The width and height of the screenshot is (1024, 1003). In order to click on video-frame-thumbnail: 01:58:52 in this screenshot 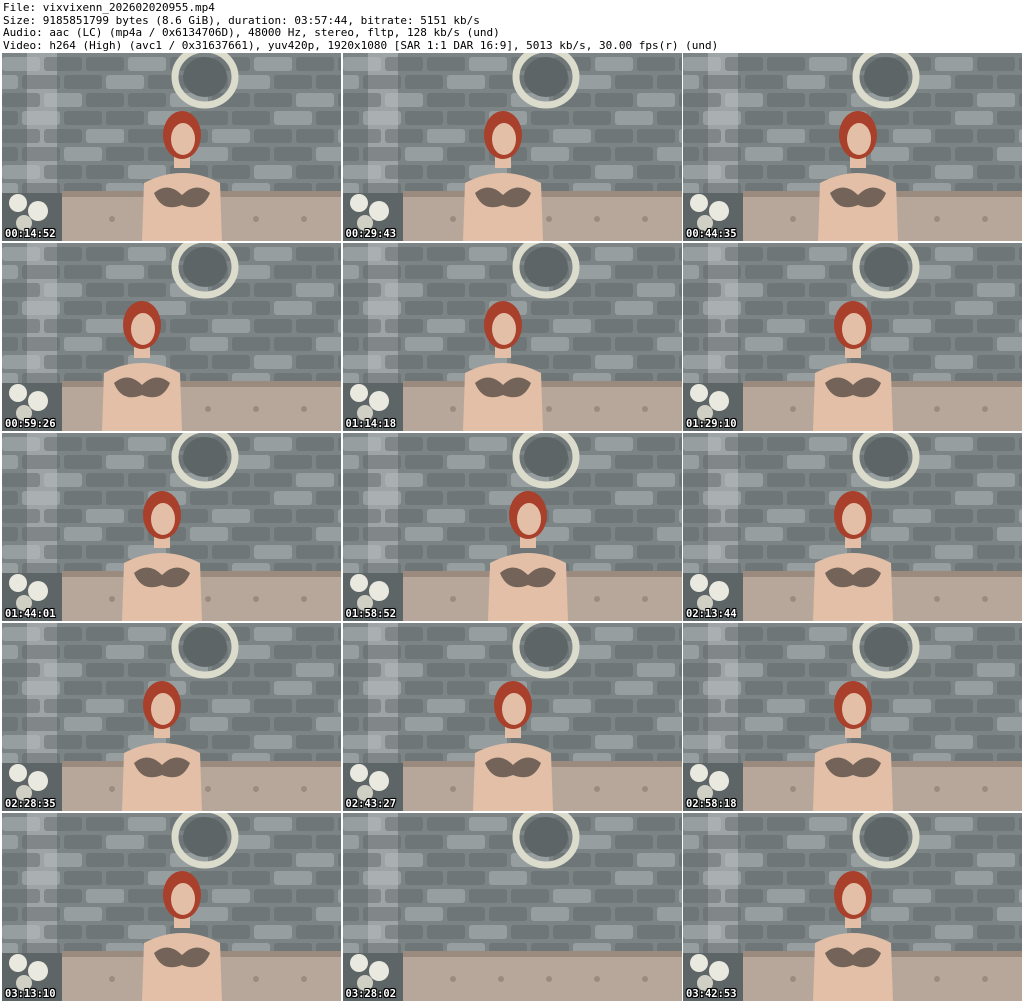, I will do `click(512, 527)`.